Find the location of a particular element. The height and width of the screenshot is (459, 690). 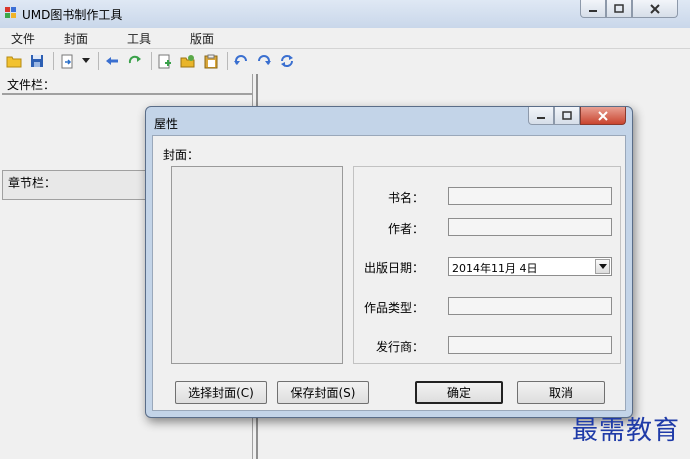

folder-button is located at coordinates (188, 61).